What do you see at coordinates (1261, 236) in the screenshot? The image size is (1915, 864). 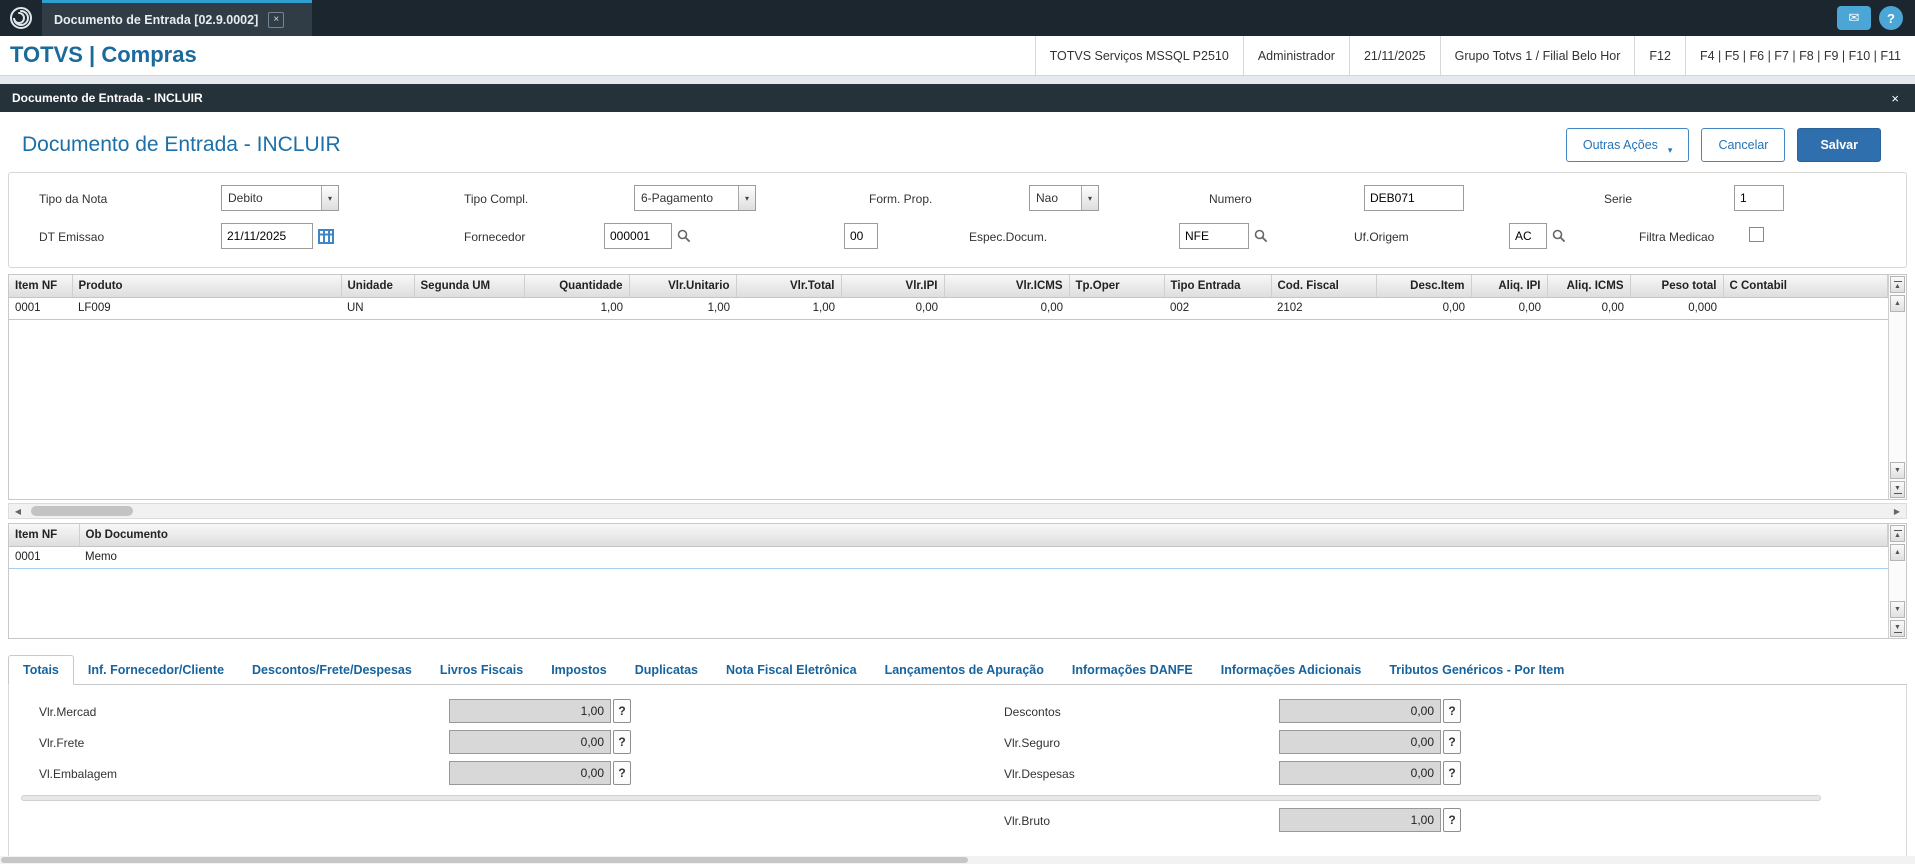 I see `espec-docum-search-icon` at bounding box center [1261, 236].